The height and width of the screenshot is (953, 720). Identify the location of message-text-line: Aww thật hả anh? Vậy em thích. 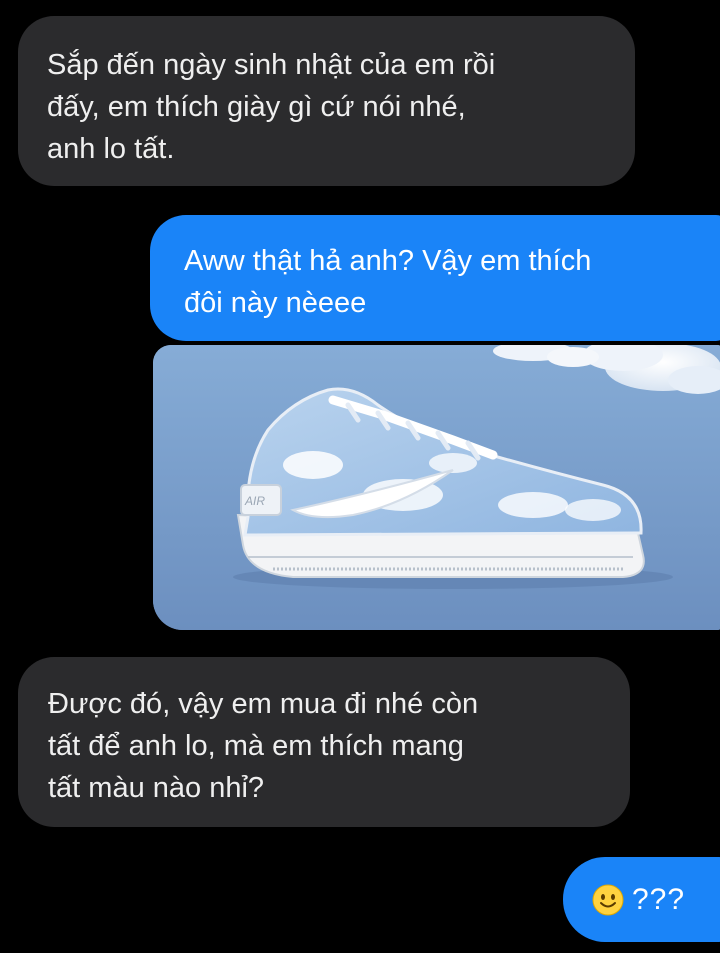
(388, 261).